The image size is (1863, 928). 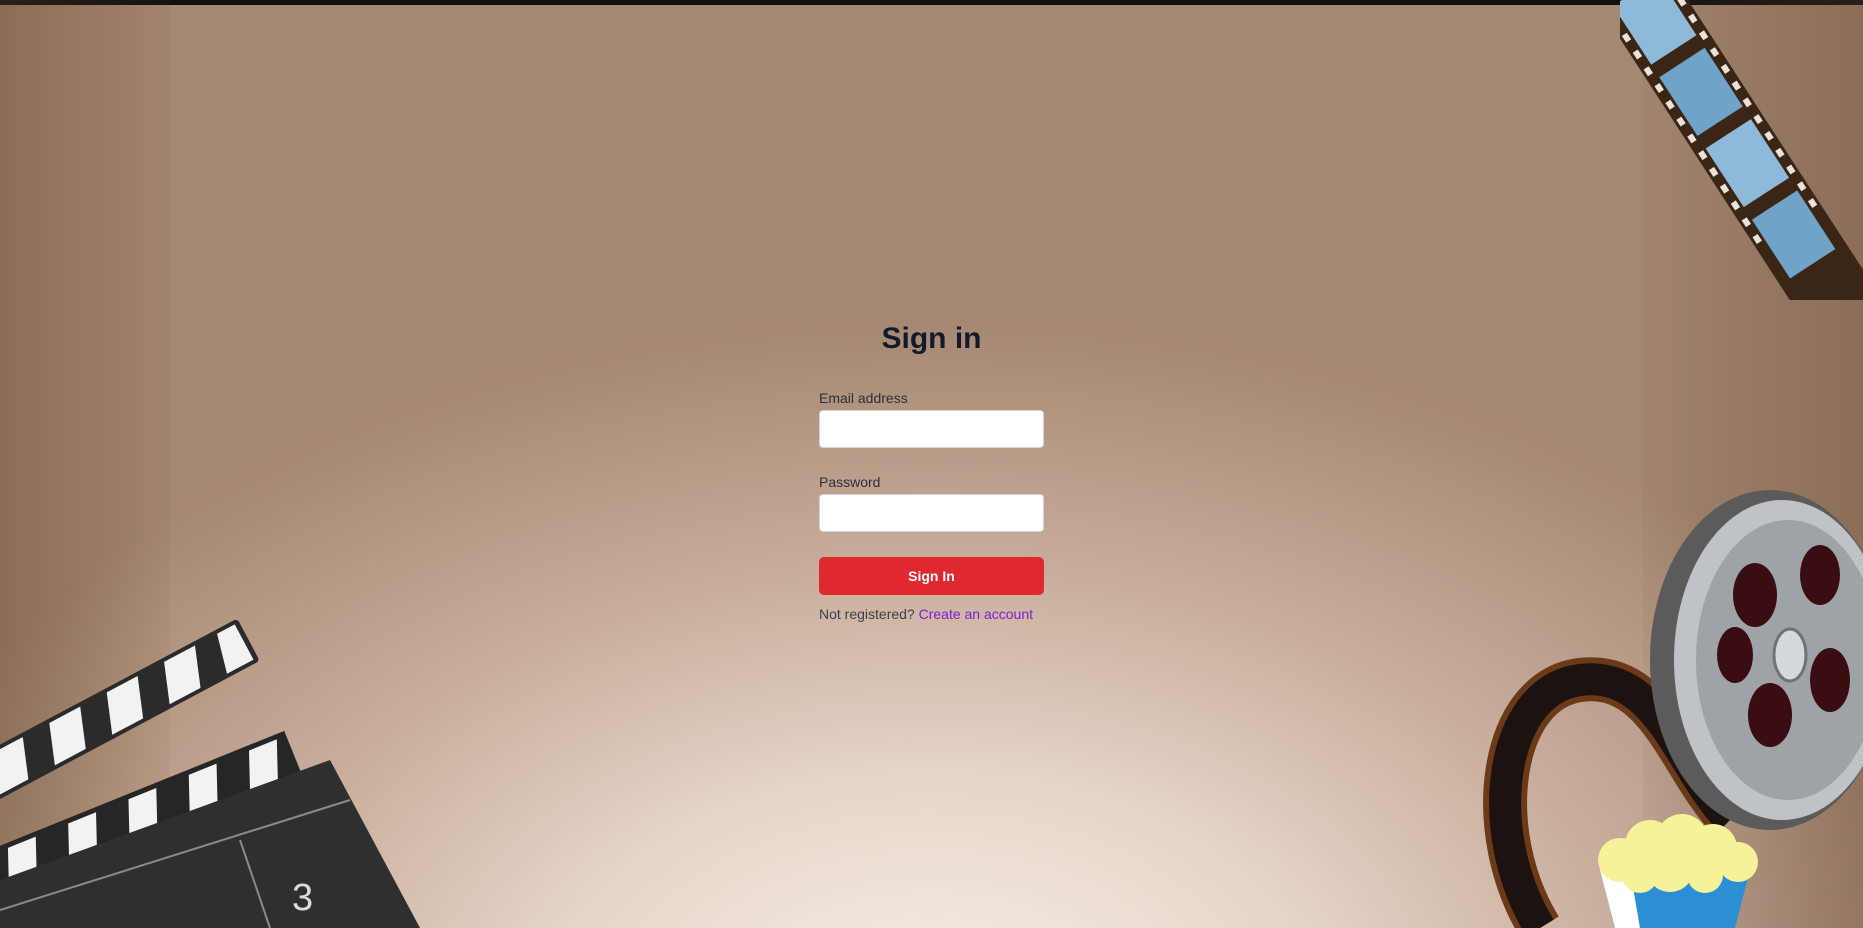 What do you see at coordinates (210, 773) in the screenshot?
I see `clapperboard-icon: 3` at bounding box center [210, 773].